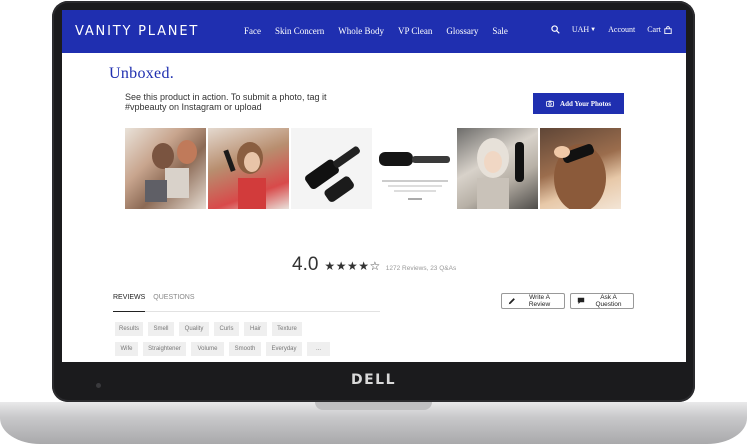  Describe the element at coordinates (129, 303) in the screenshot. I see `tab-reviews: REVIEWS` at that location.